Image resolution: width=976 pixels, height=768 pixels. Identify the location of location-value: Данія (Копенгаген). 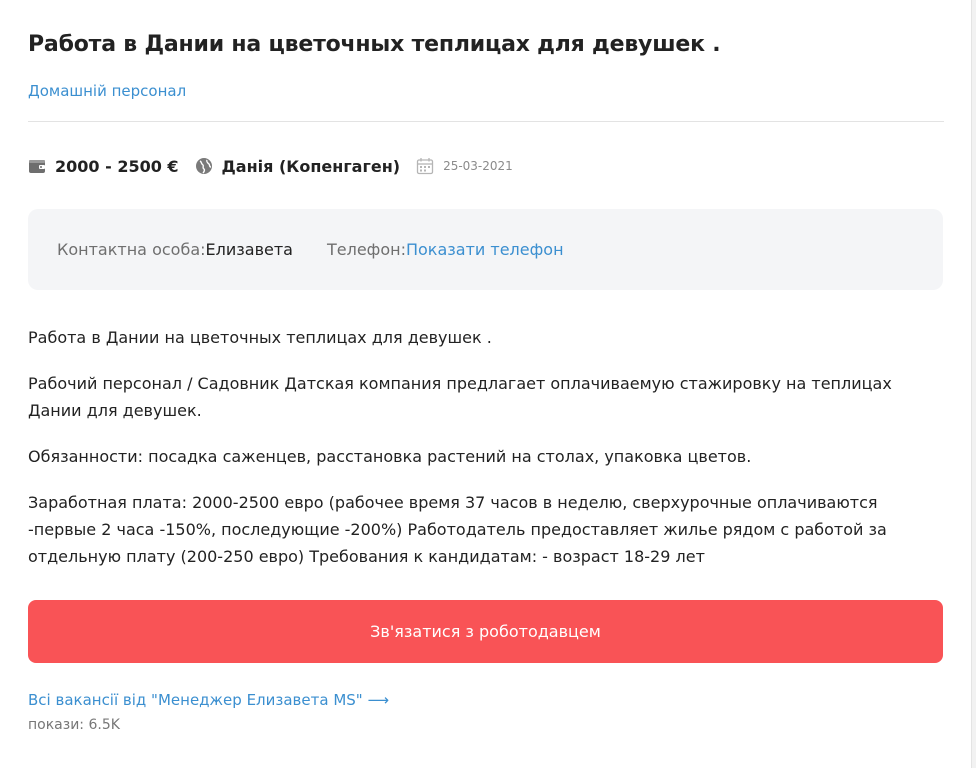
(311, 166).